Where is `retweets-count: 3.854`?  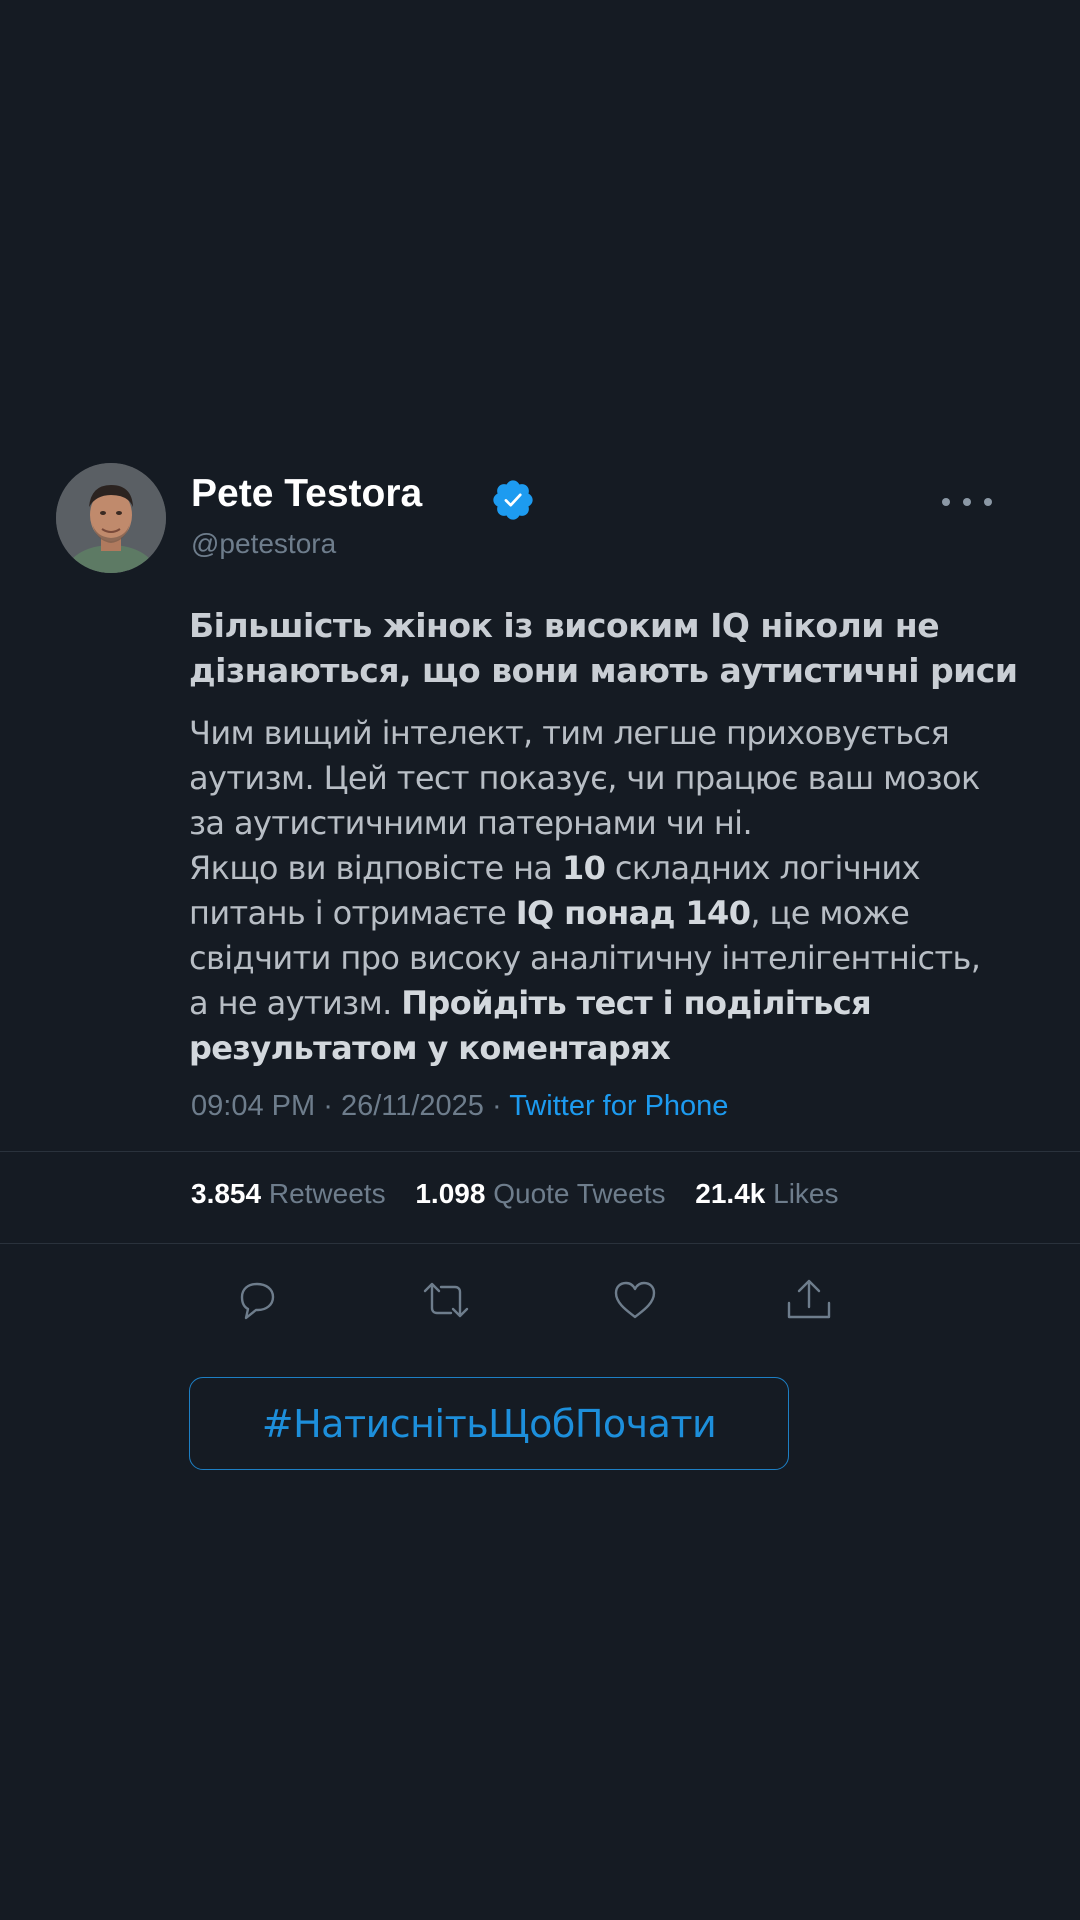
retweets-count: 3.854 is located at coordinates (226, 1193).